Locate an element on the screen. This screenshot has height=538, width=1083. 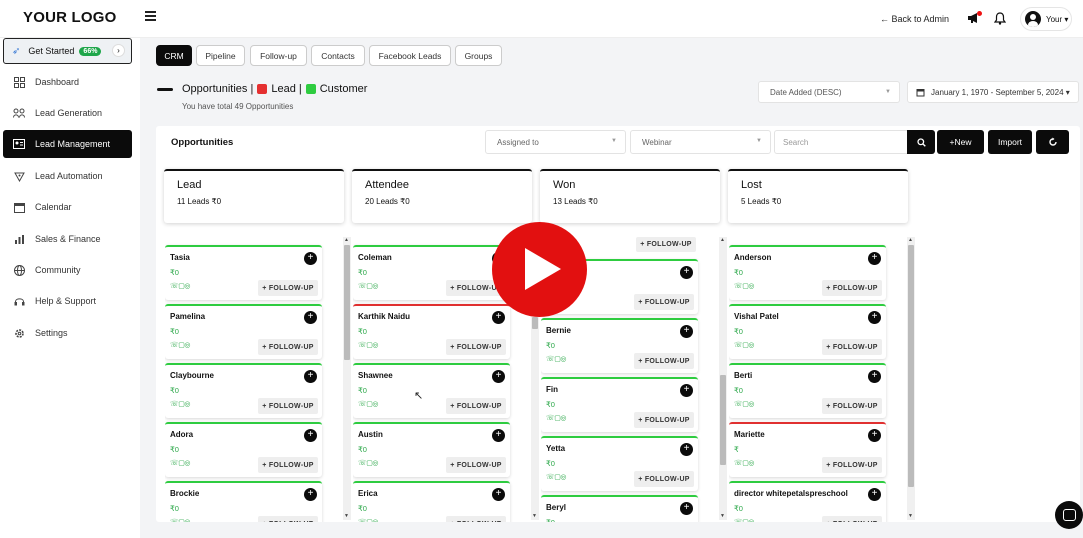
lead-card: Brockie ₹0 ☏▢◎ + + FOLLOW-UP is located at coordinates (243, 501).